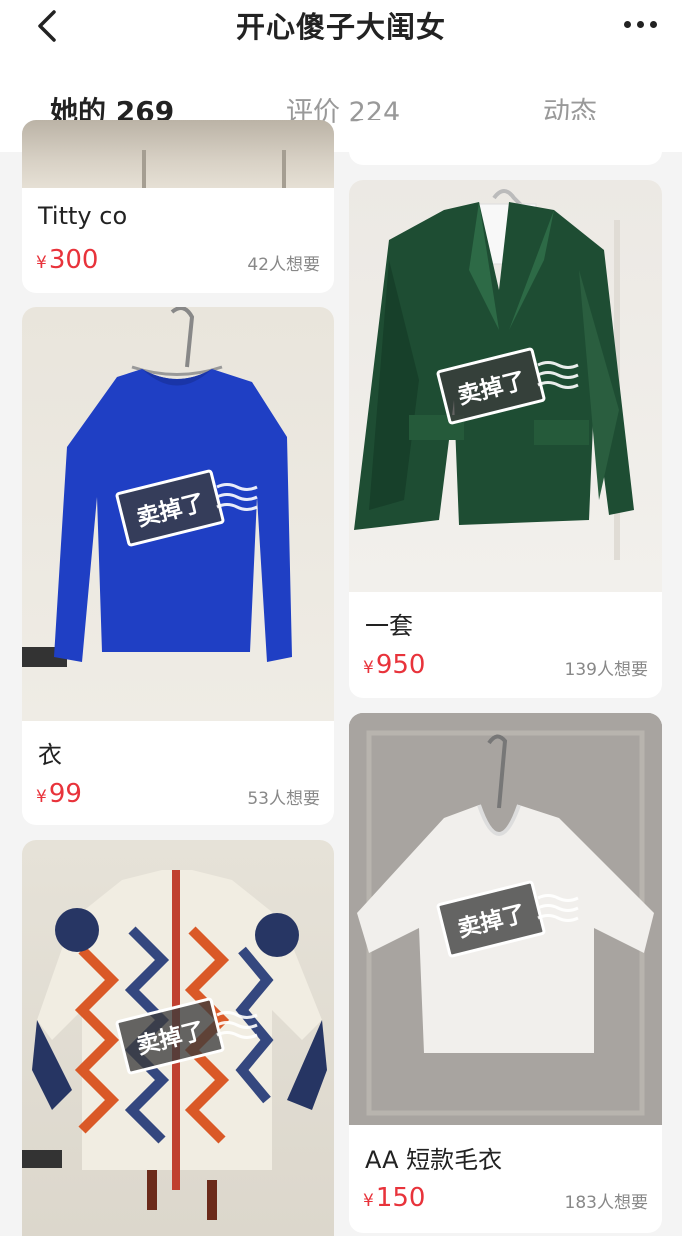  What do you see at coordinates (67, 260) in the screenshot?
I see `product-price: ¥300` at bounding box center [67, 260].